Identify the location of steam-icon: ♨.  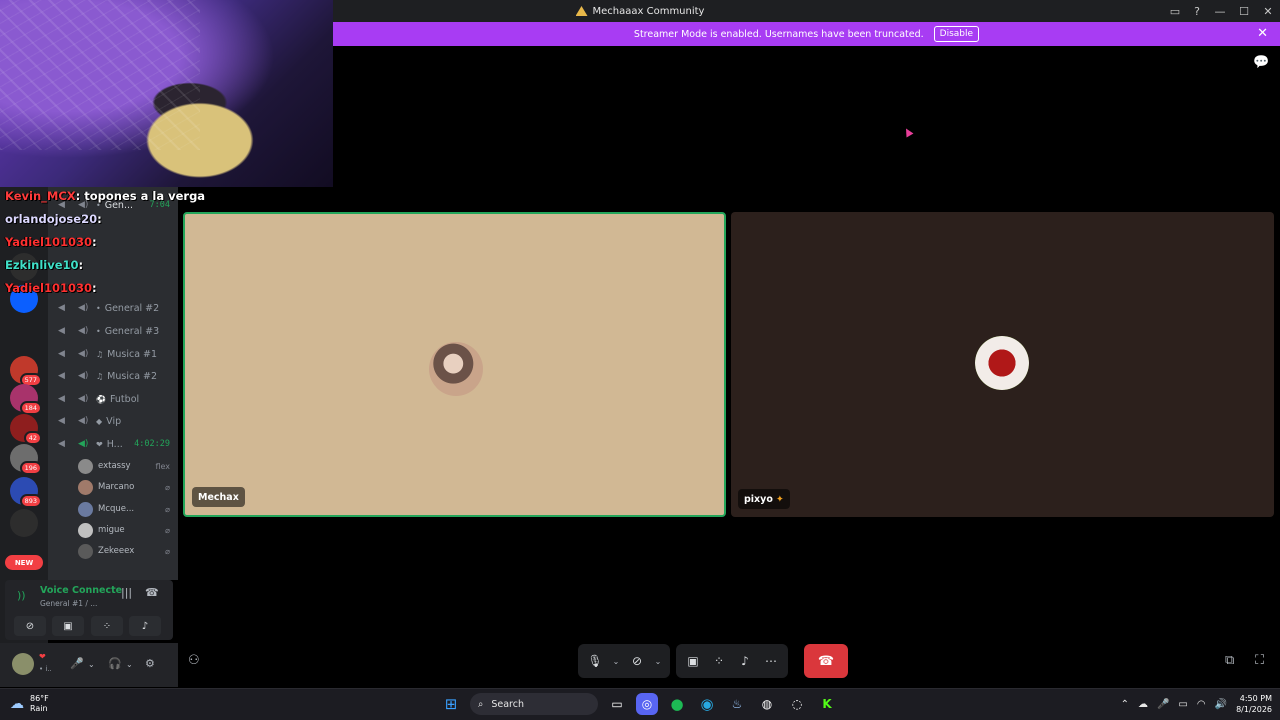
(737, 704).